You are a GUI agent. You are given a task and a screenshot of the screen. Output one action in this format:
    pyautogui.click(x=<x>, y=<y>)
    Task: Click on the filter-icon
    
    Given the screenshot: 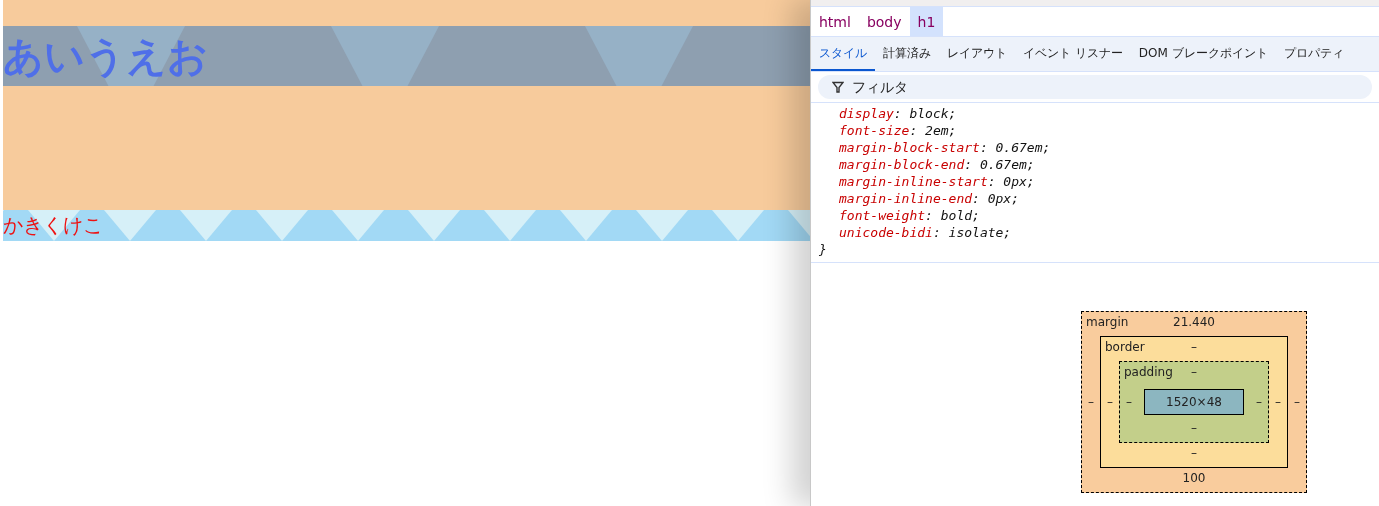 What is the action you would take?
    pyautogui.click(x=838, y=87)
    